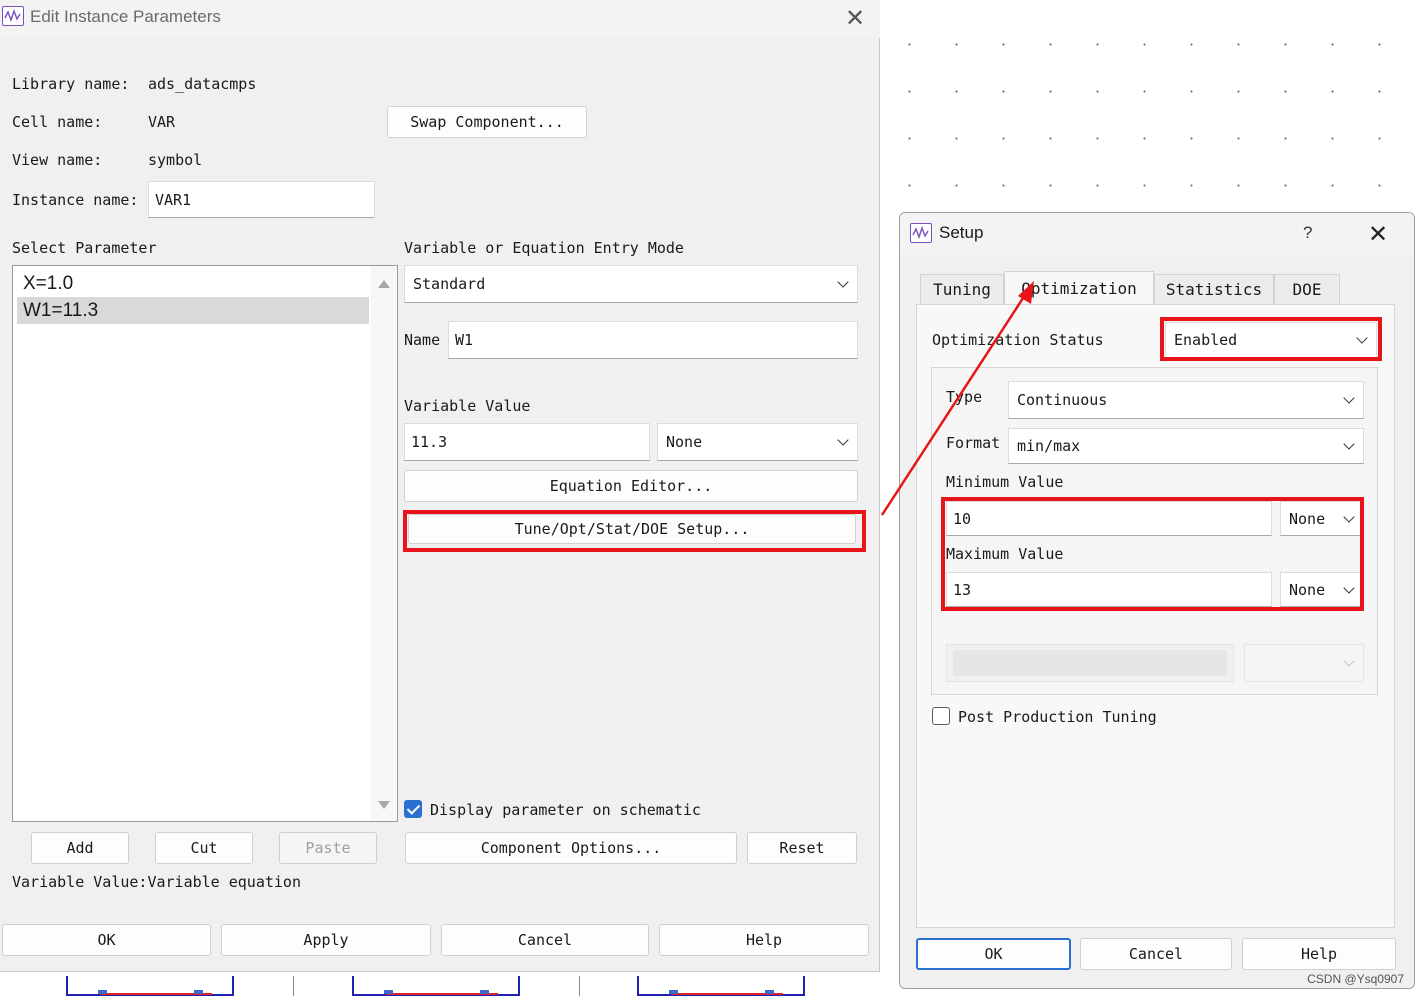 This screenshot has width=1418, height=996. Describe the element at coordinates (957, 398) in the screenshot. I see `annotation-arrow` at that location.